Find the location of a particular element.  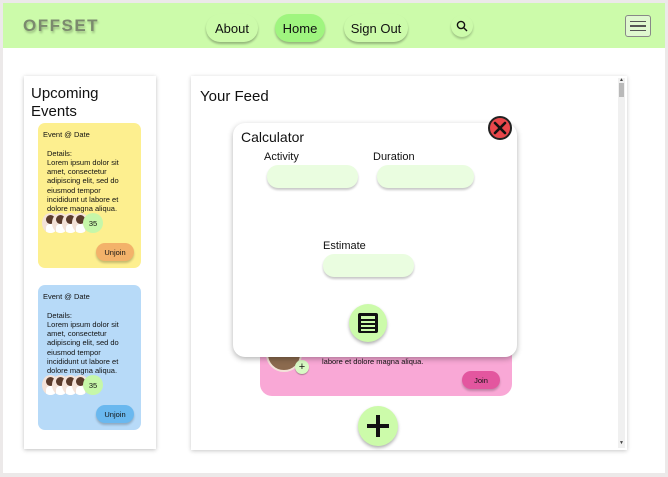

calculate-button is located at coordinates (368, 323).